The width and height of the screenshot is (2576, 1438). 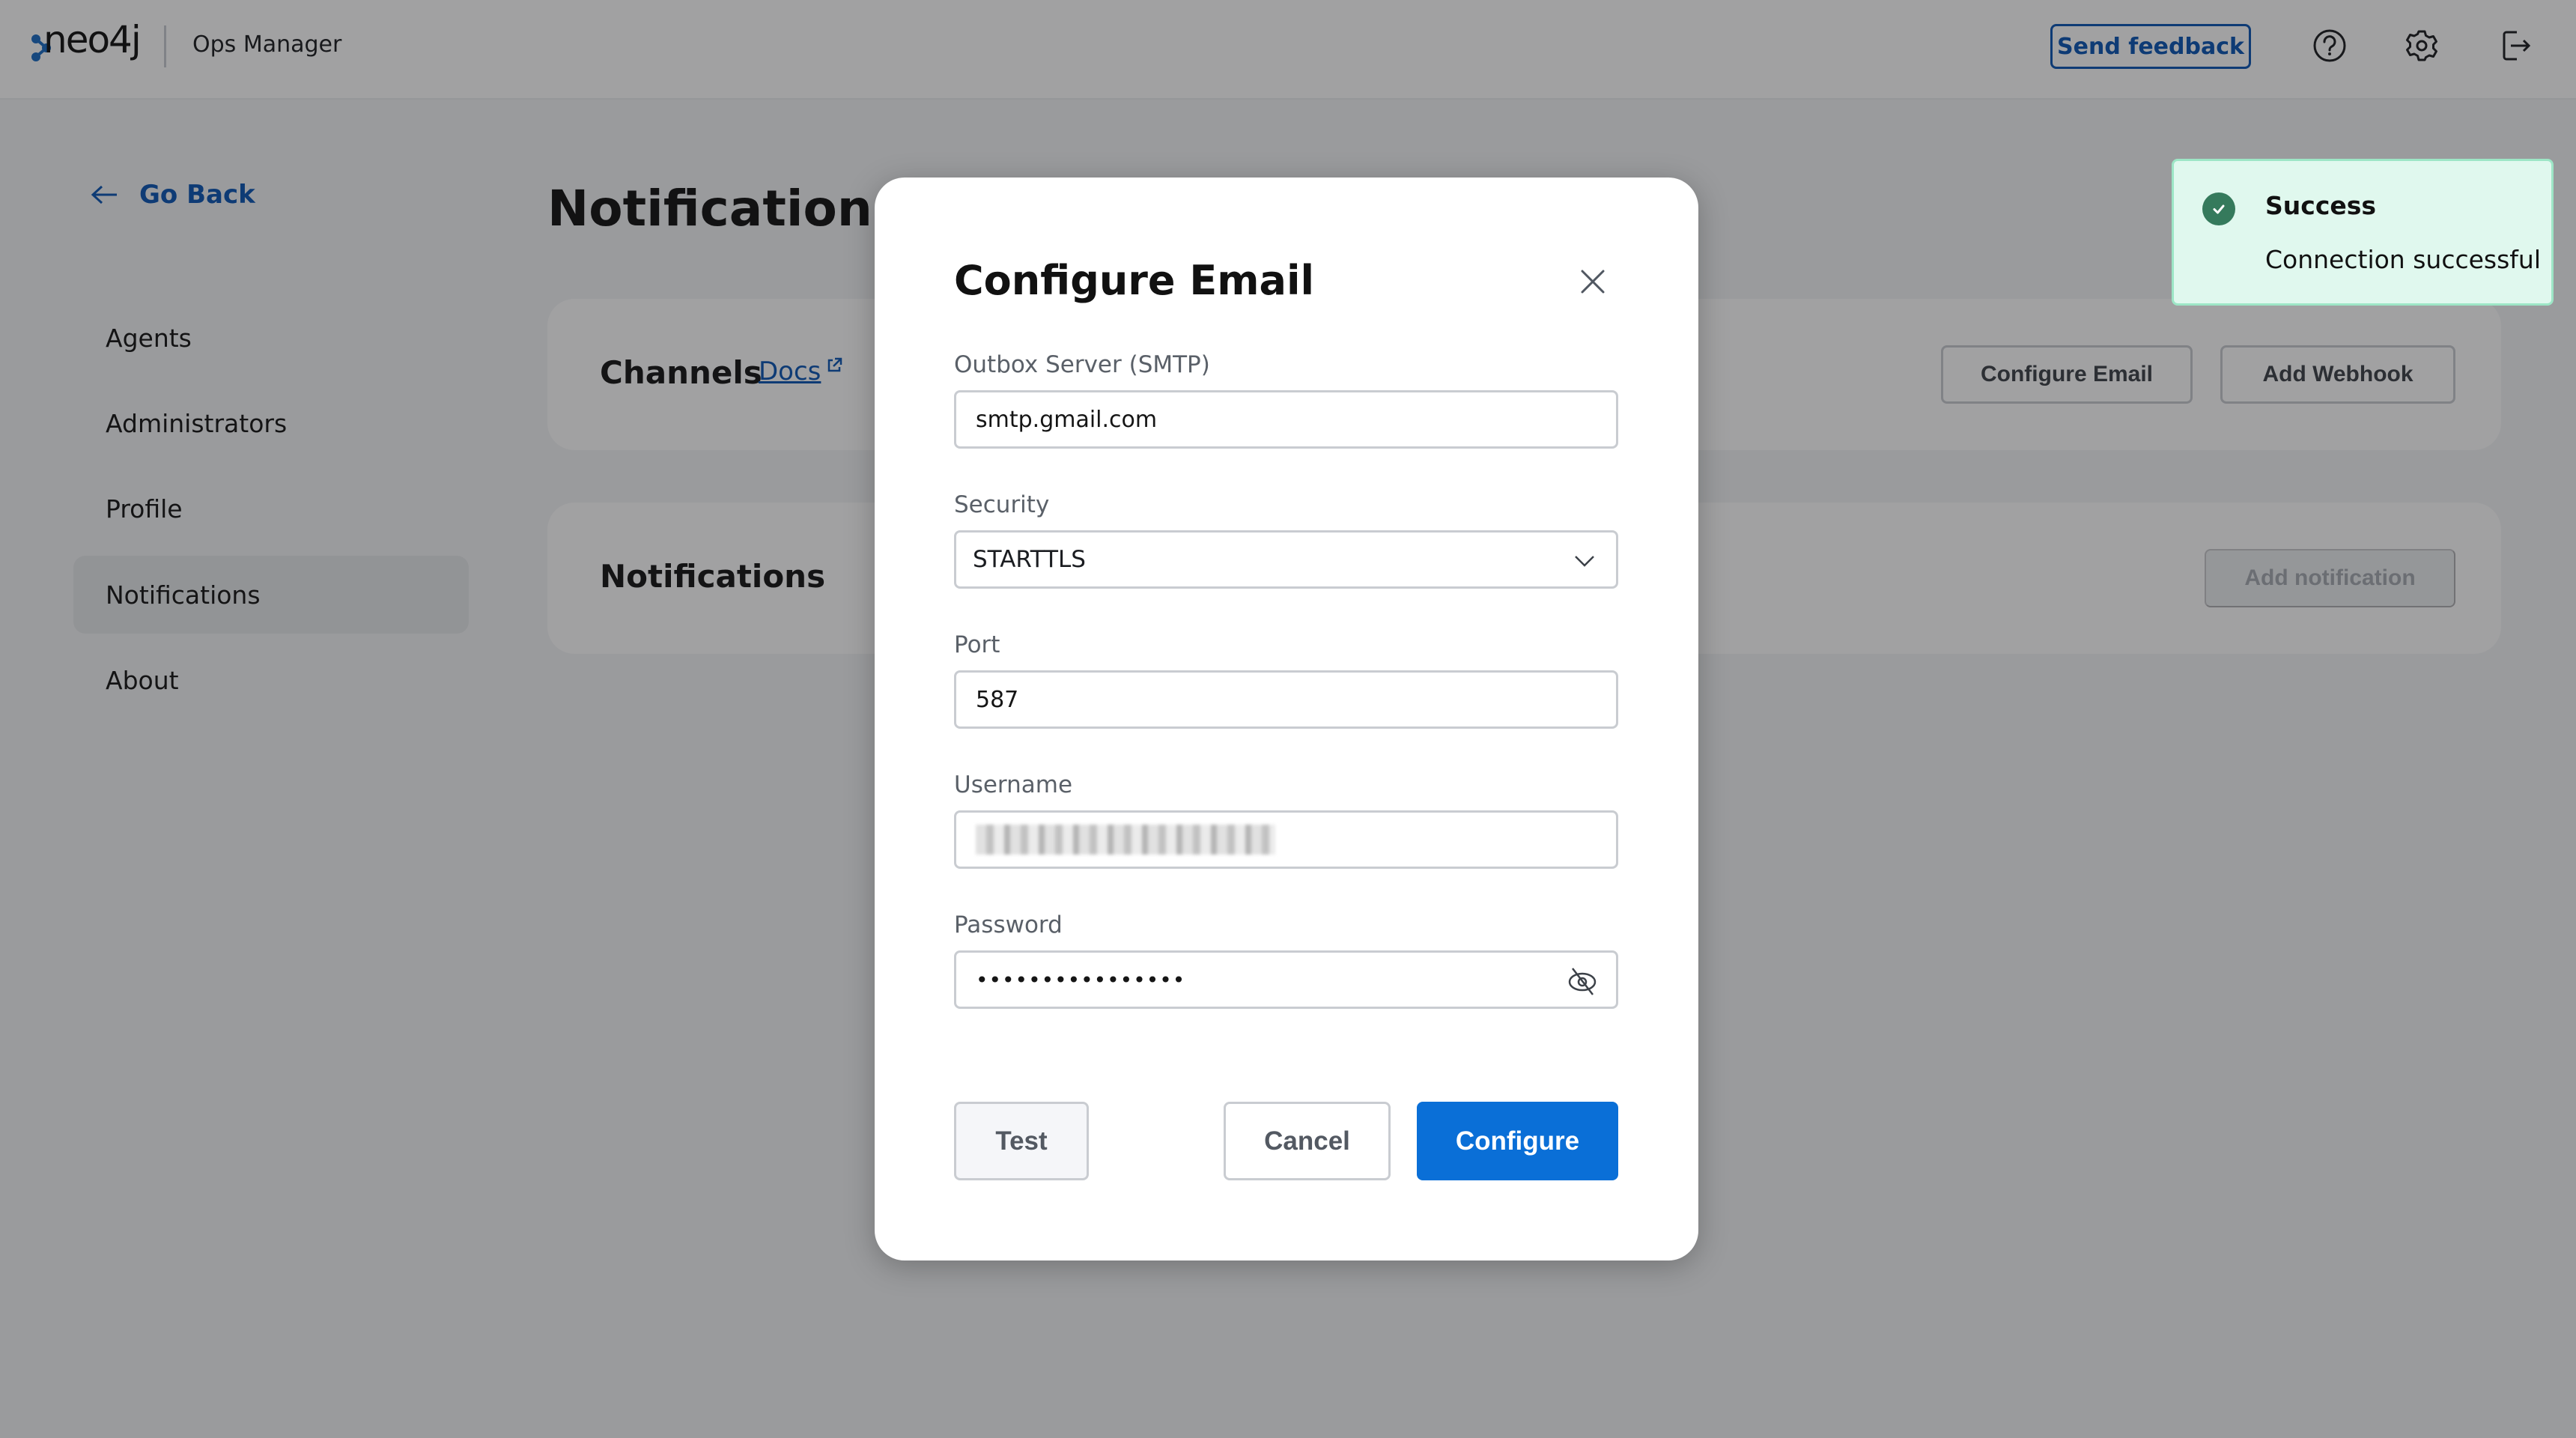 What do you see at coordinates (2321, 205) in the screenshot?
I see `toast-title: Success` at bounding box center [2321, 205].